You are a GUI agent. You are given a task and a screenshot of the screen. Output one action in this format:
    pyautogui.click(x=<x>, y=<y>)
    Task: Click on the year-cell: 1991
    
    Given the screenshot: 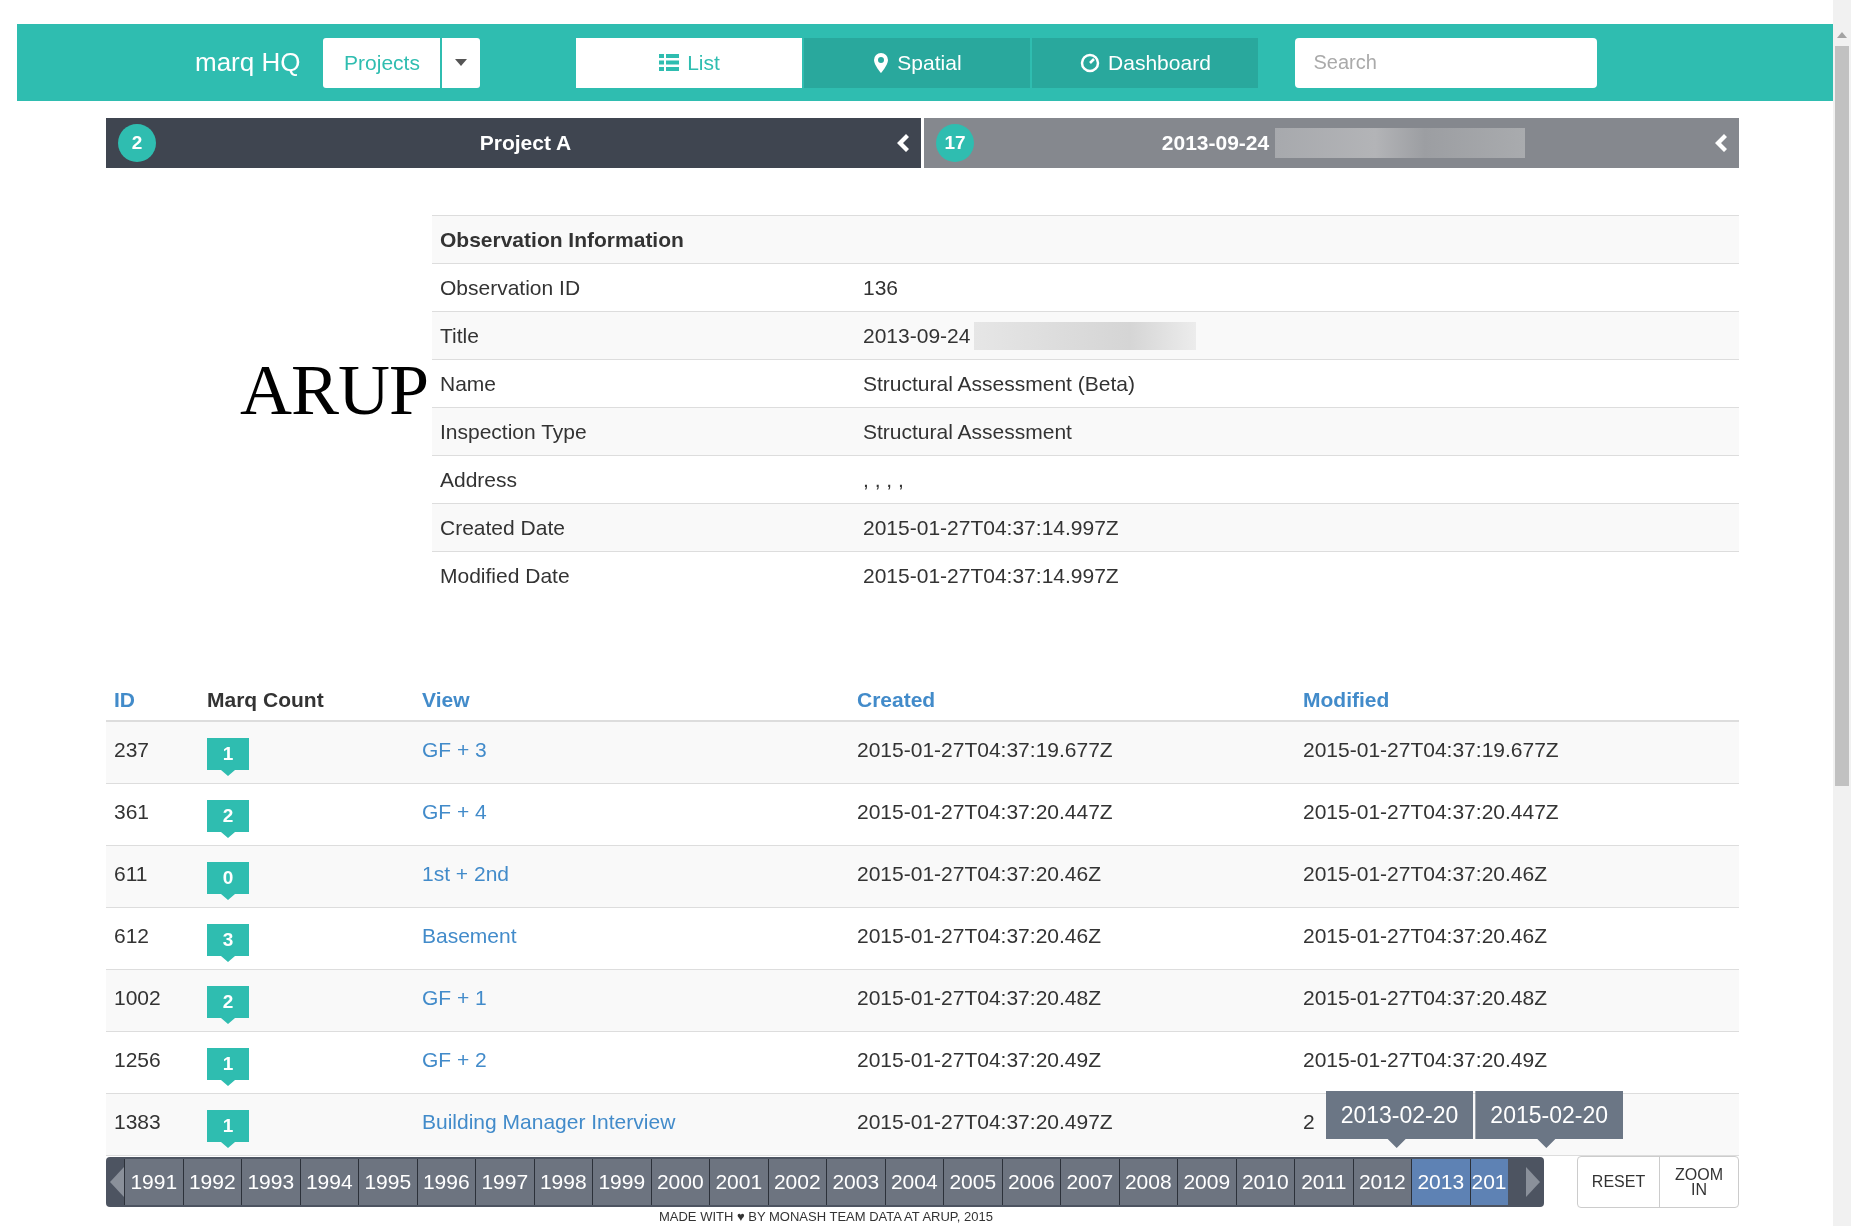 What is the action you would take?
    pyautogui.click(x=153, y=1182)
    